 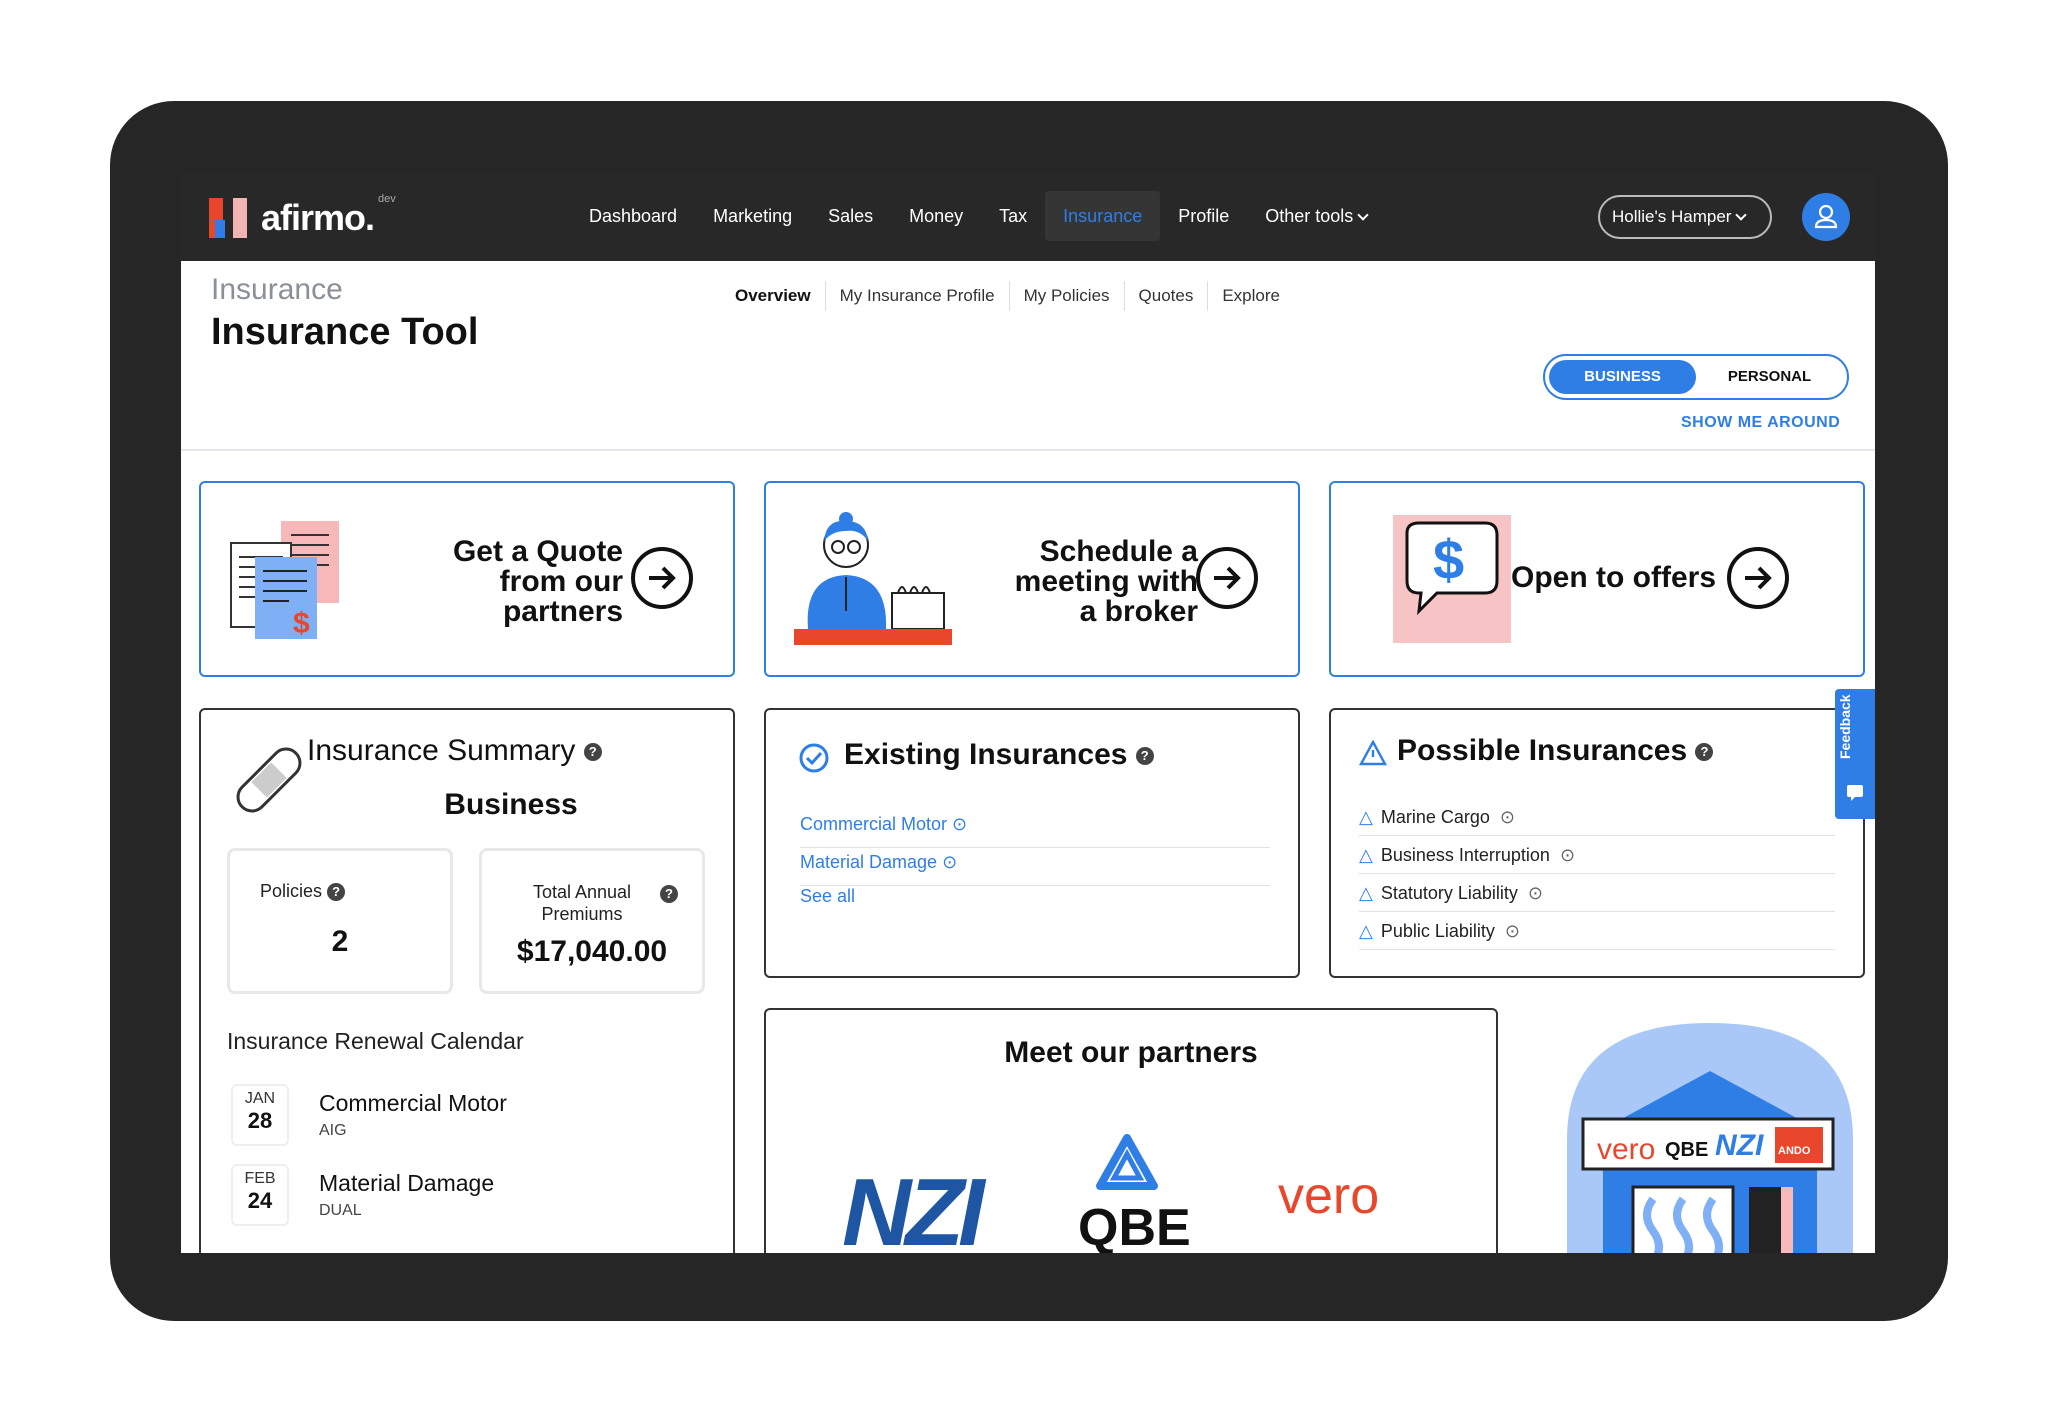 I want to click on toggle-personal: PERSONAL, so click(x=1769, y=377).